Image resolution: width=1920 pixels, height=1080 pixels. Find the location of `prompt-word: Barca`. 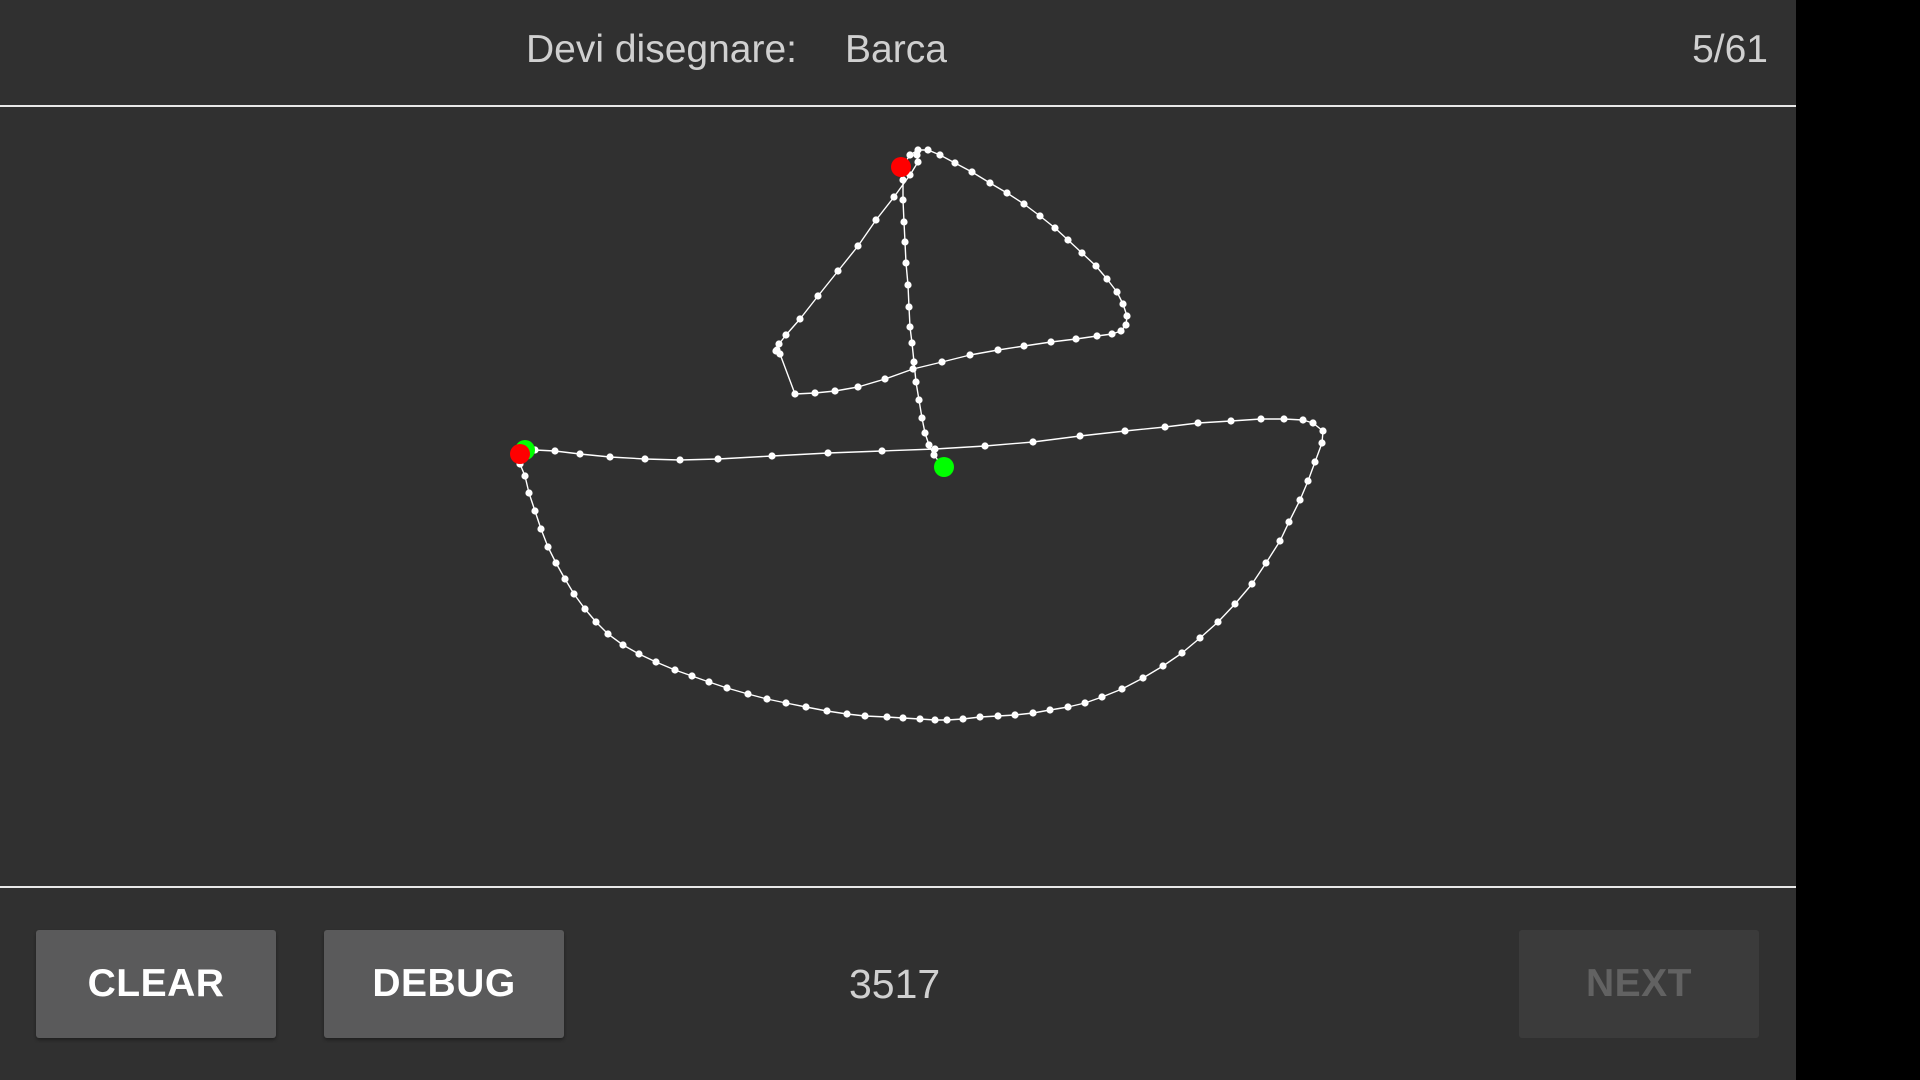

prompt-word: Barca is located at coordinates (896, 49).